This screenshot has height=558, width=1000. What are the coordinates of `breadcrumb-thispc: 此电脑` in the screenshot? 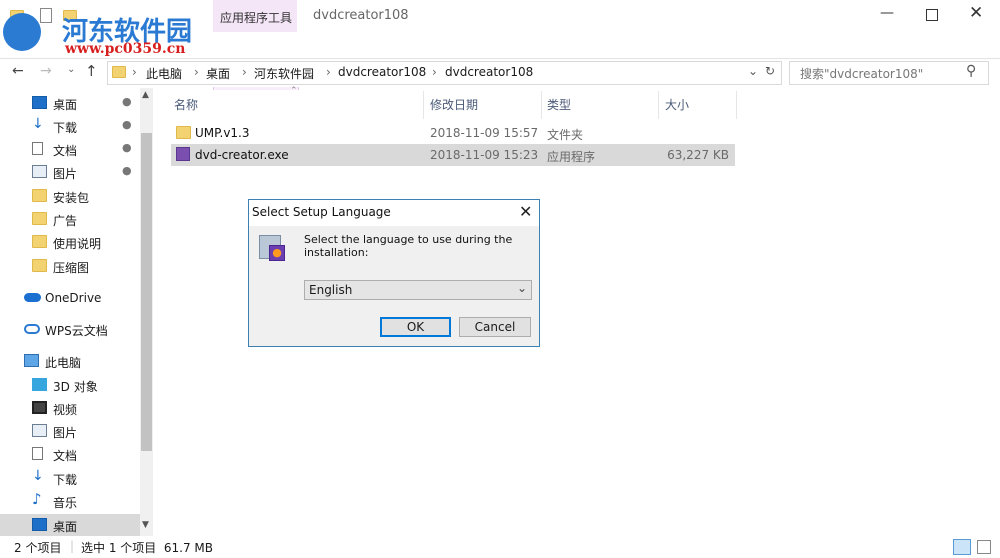 It's located at (164, 73).